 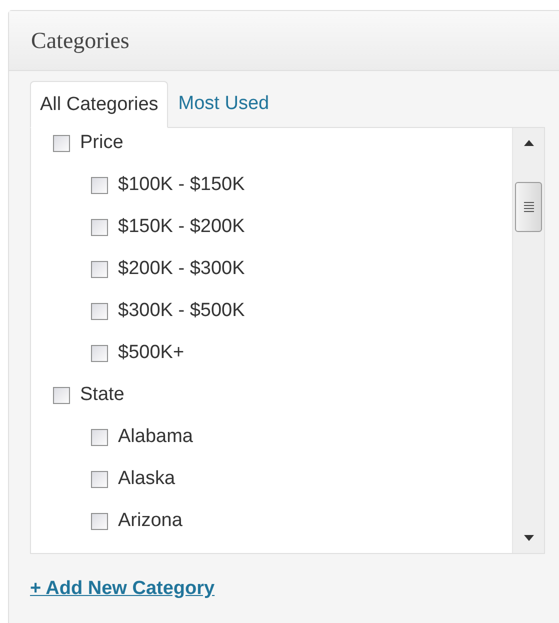 What do you see at coordinates (150, 521) in the screenshot?
I see `category-label: Arizona` at bounding box center [150, 521].